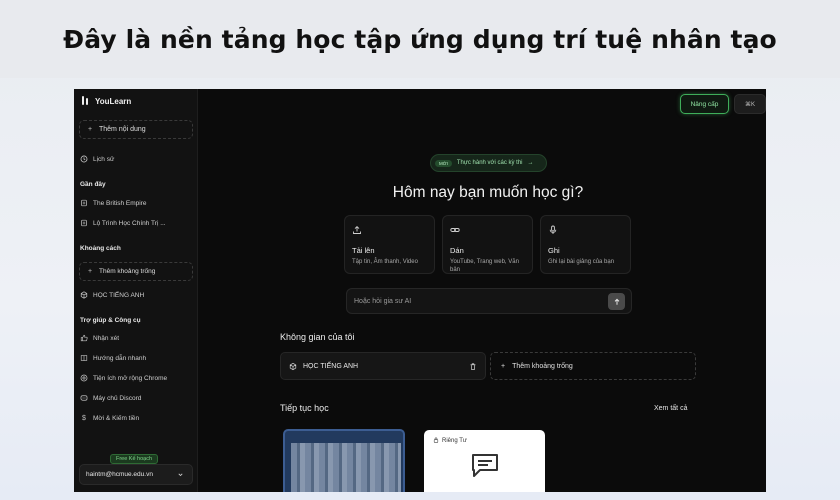 The image size is (840, 500). I want to click on space-card: HỌC TIẾNG ANH, so click(383, 366).